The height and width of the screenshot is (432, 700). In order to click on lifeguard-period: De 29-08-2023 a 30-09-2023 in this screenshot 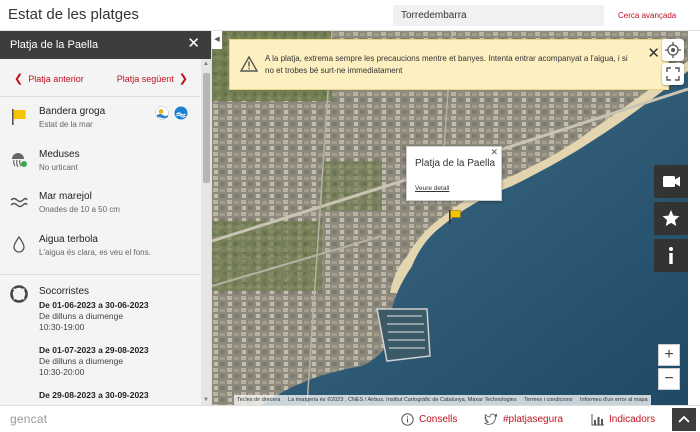, I will do `click(119, 395)`.